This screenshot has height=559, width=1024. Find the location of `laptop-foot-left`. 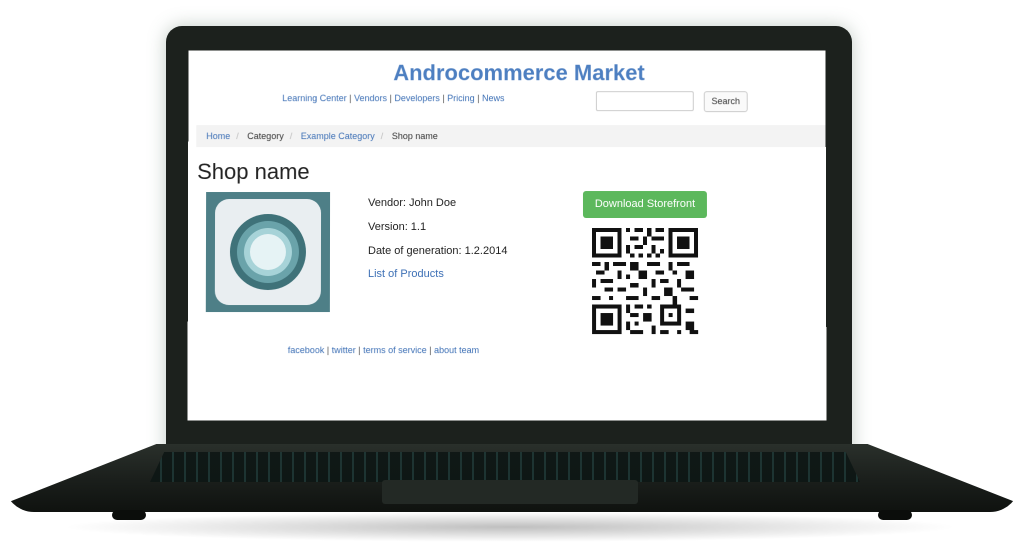

laptop-foot-left is located at coordinates (129, 515).